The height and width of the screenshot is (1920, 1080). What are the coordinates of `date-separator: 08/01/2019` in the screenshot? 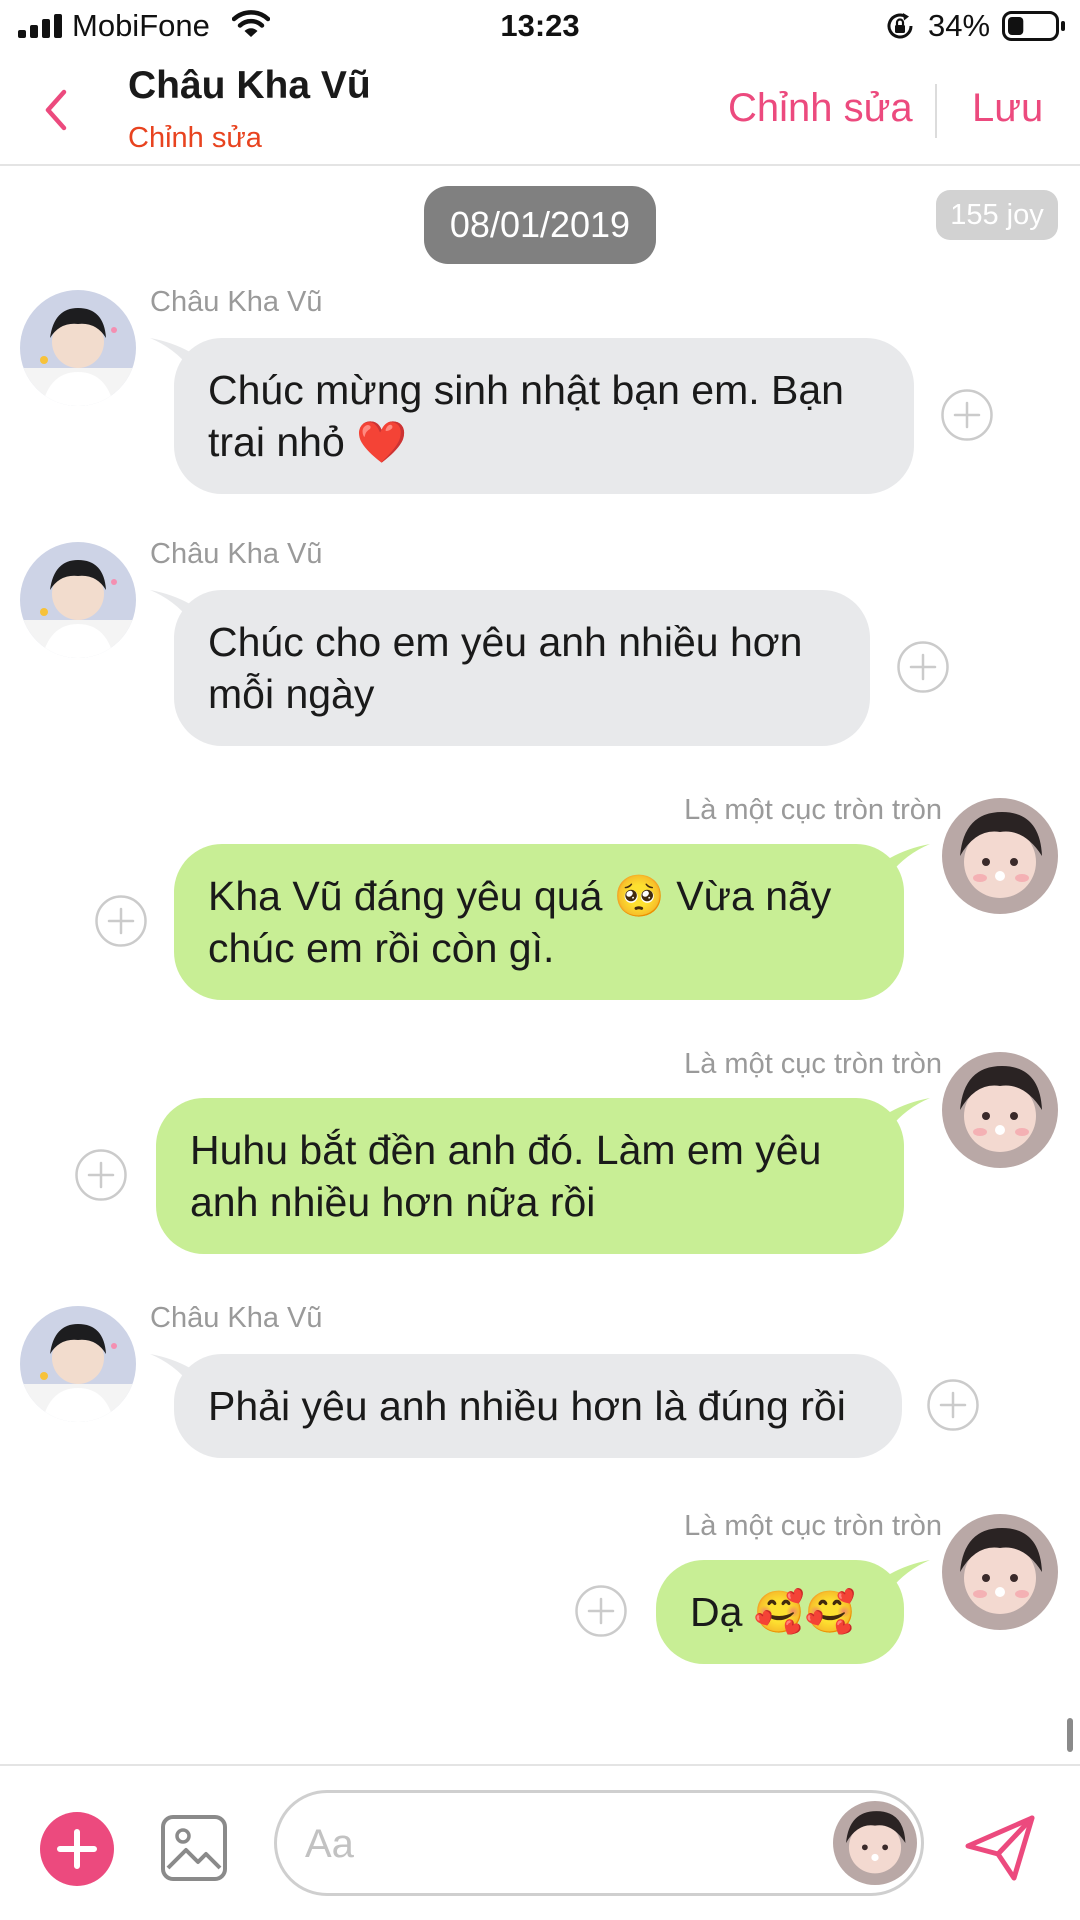 It's located at (540, 225).